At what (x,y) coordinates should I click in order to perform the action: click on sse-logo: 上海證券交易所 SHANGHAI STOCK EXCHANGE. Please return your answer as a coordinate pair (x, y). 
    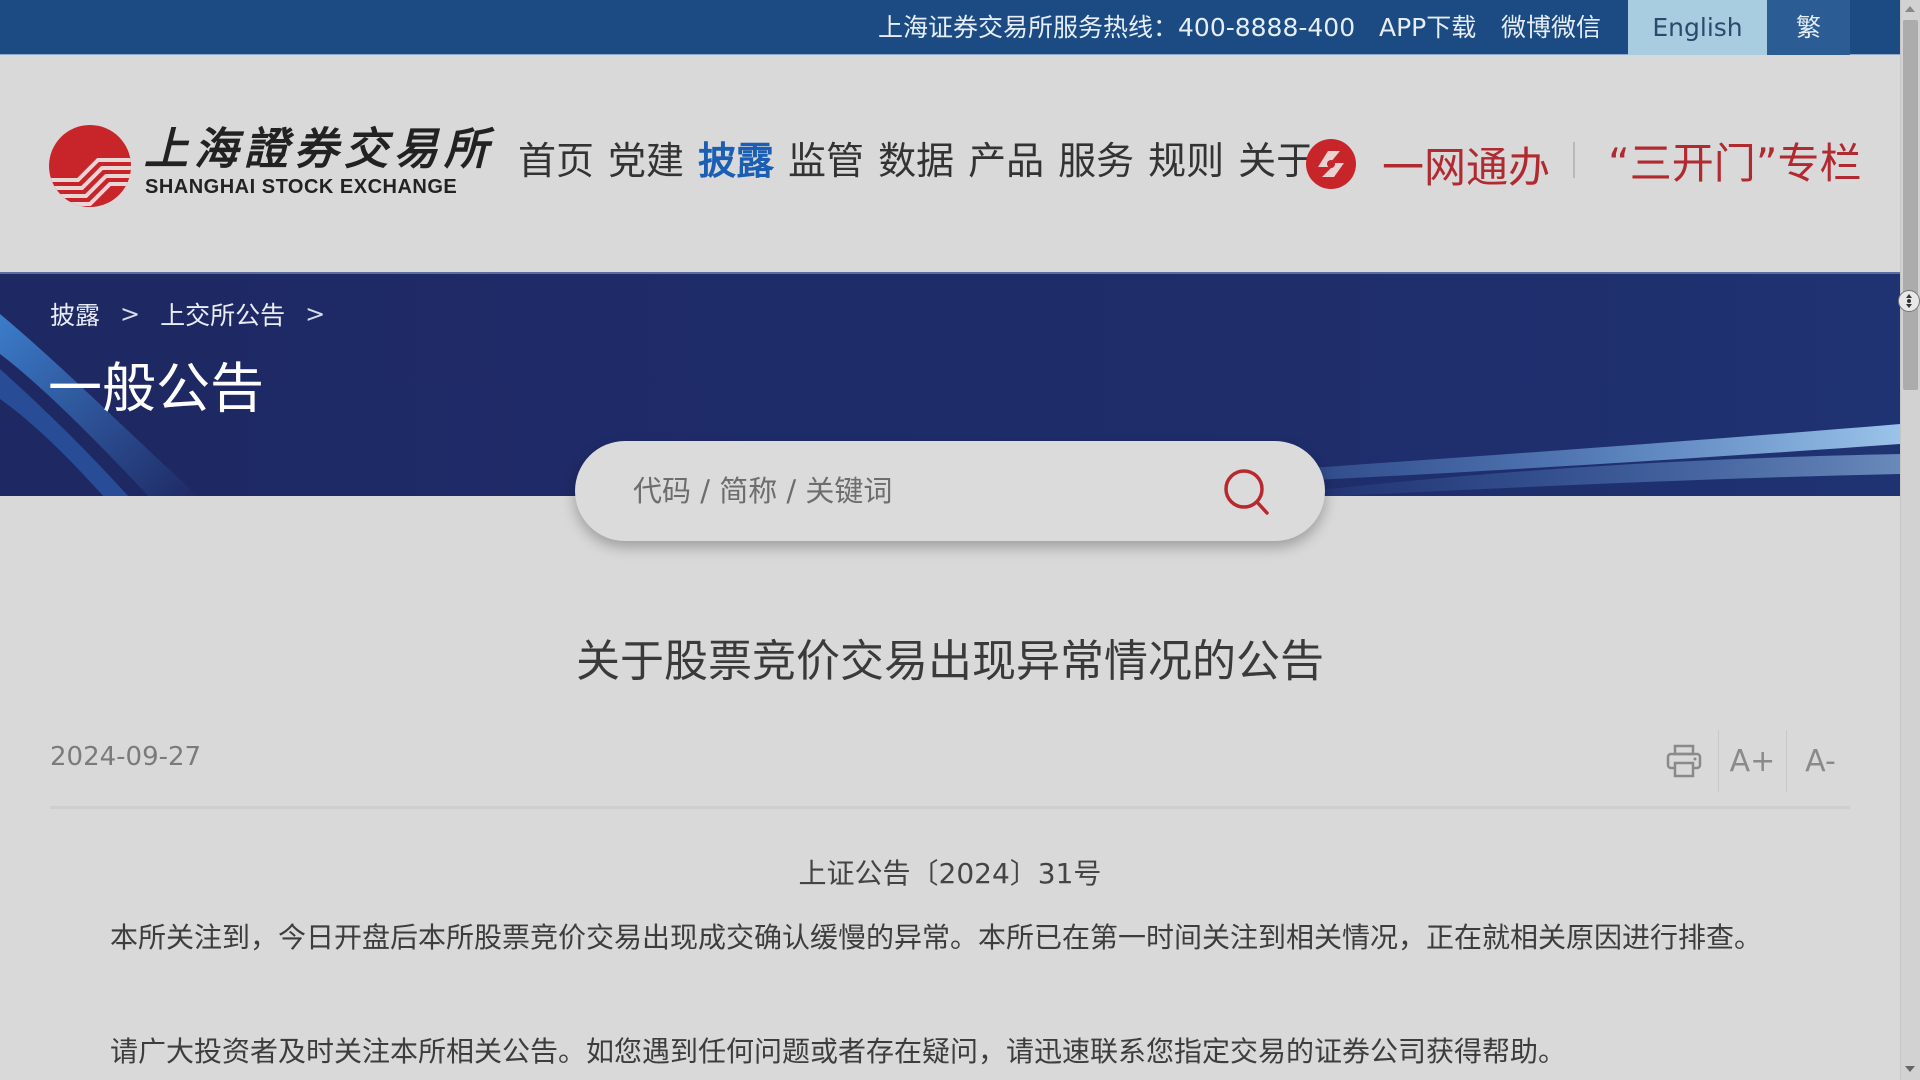
    Looking at the image, I should click on (268, 168).